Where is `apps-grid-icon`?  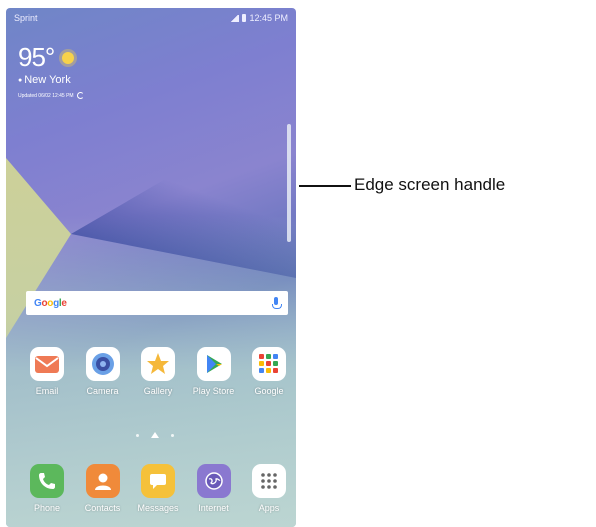 apps-grid-icon is located at coordinates (269, 481).